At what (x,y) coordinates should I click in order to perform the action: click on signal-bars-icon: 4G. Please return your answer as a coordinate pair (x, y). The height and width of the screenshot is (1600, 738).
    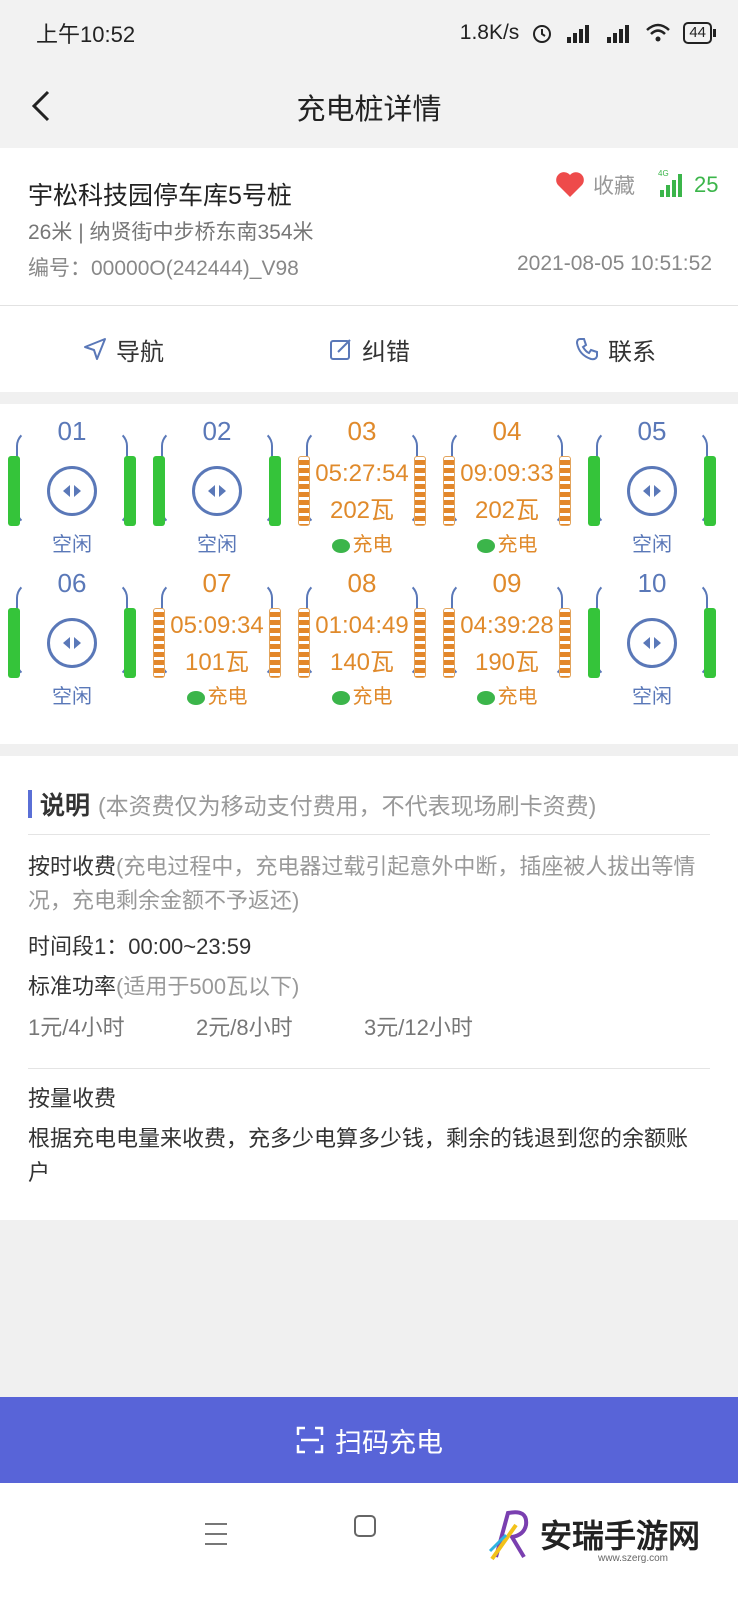
    Looking at the image, I should click on (670, 183).